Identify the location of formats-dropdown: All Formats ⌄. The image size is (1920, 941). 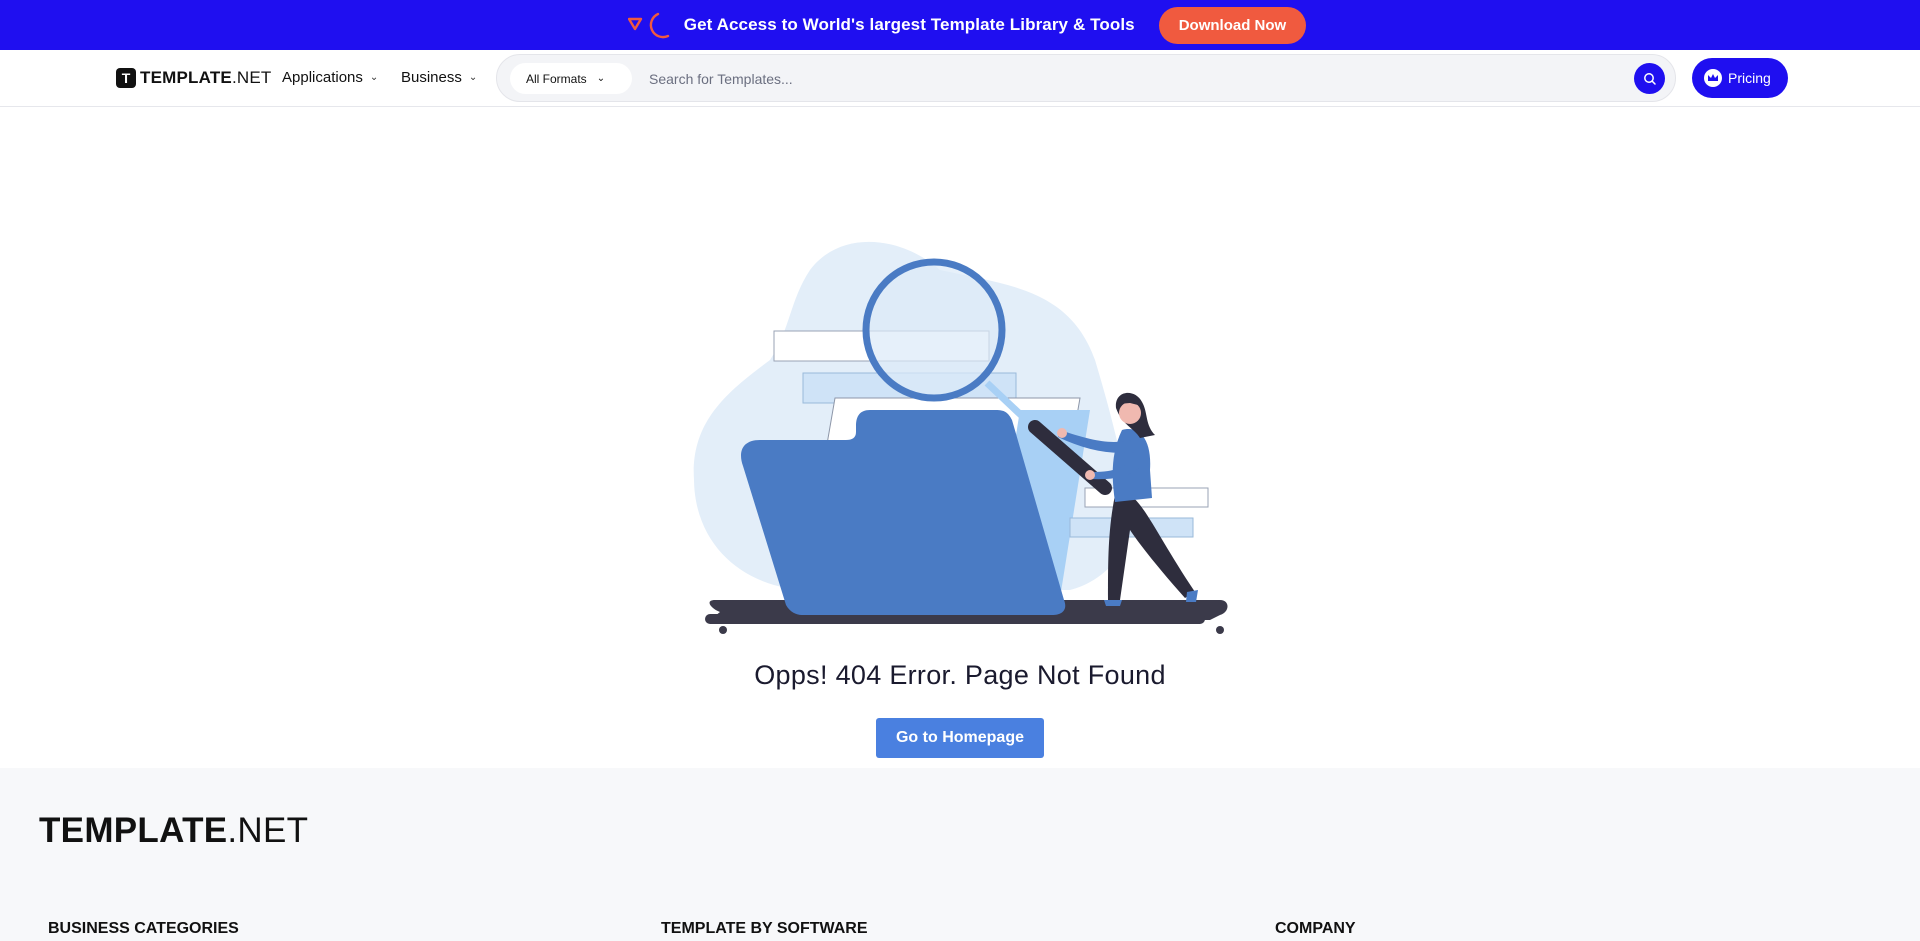
(571, 78).